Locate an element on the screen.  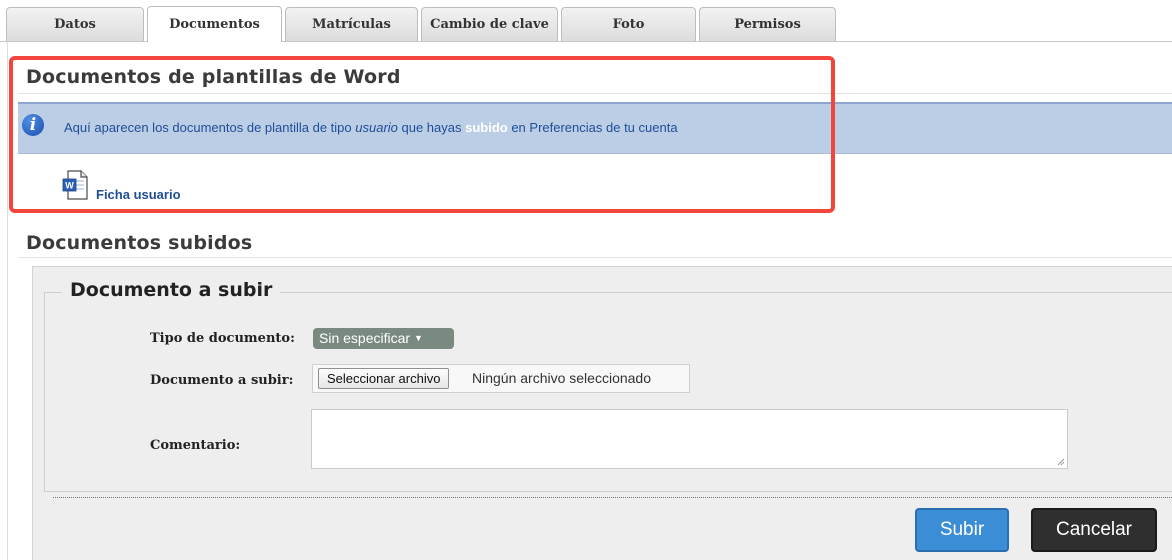
tab-cambio-de-clave: Cambio de clave is located at coordinates (489, 24).